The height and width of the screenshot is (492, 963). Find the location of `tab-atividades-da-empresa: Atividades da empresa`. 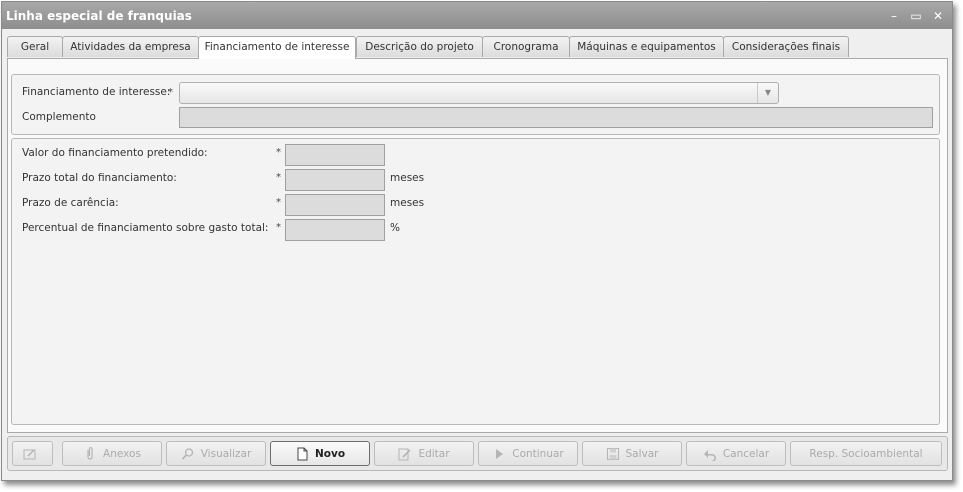

tab-atividades-da-empresa: Atividades da empresa is located at coordinates (130, 46).